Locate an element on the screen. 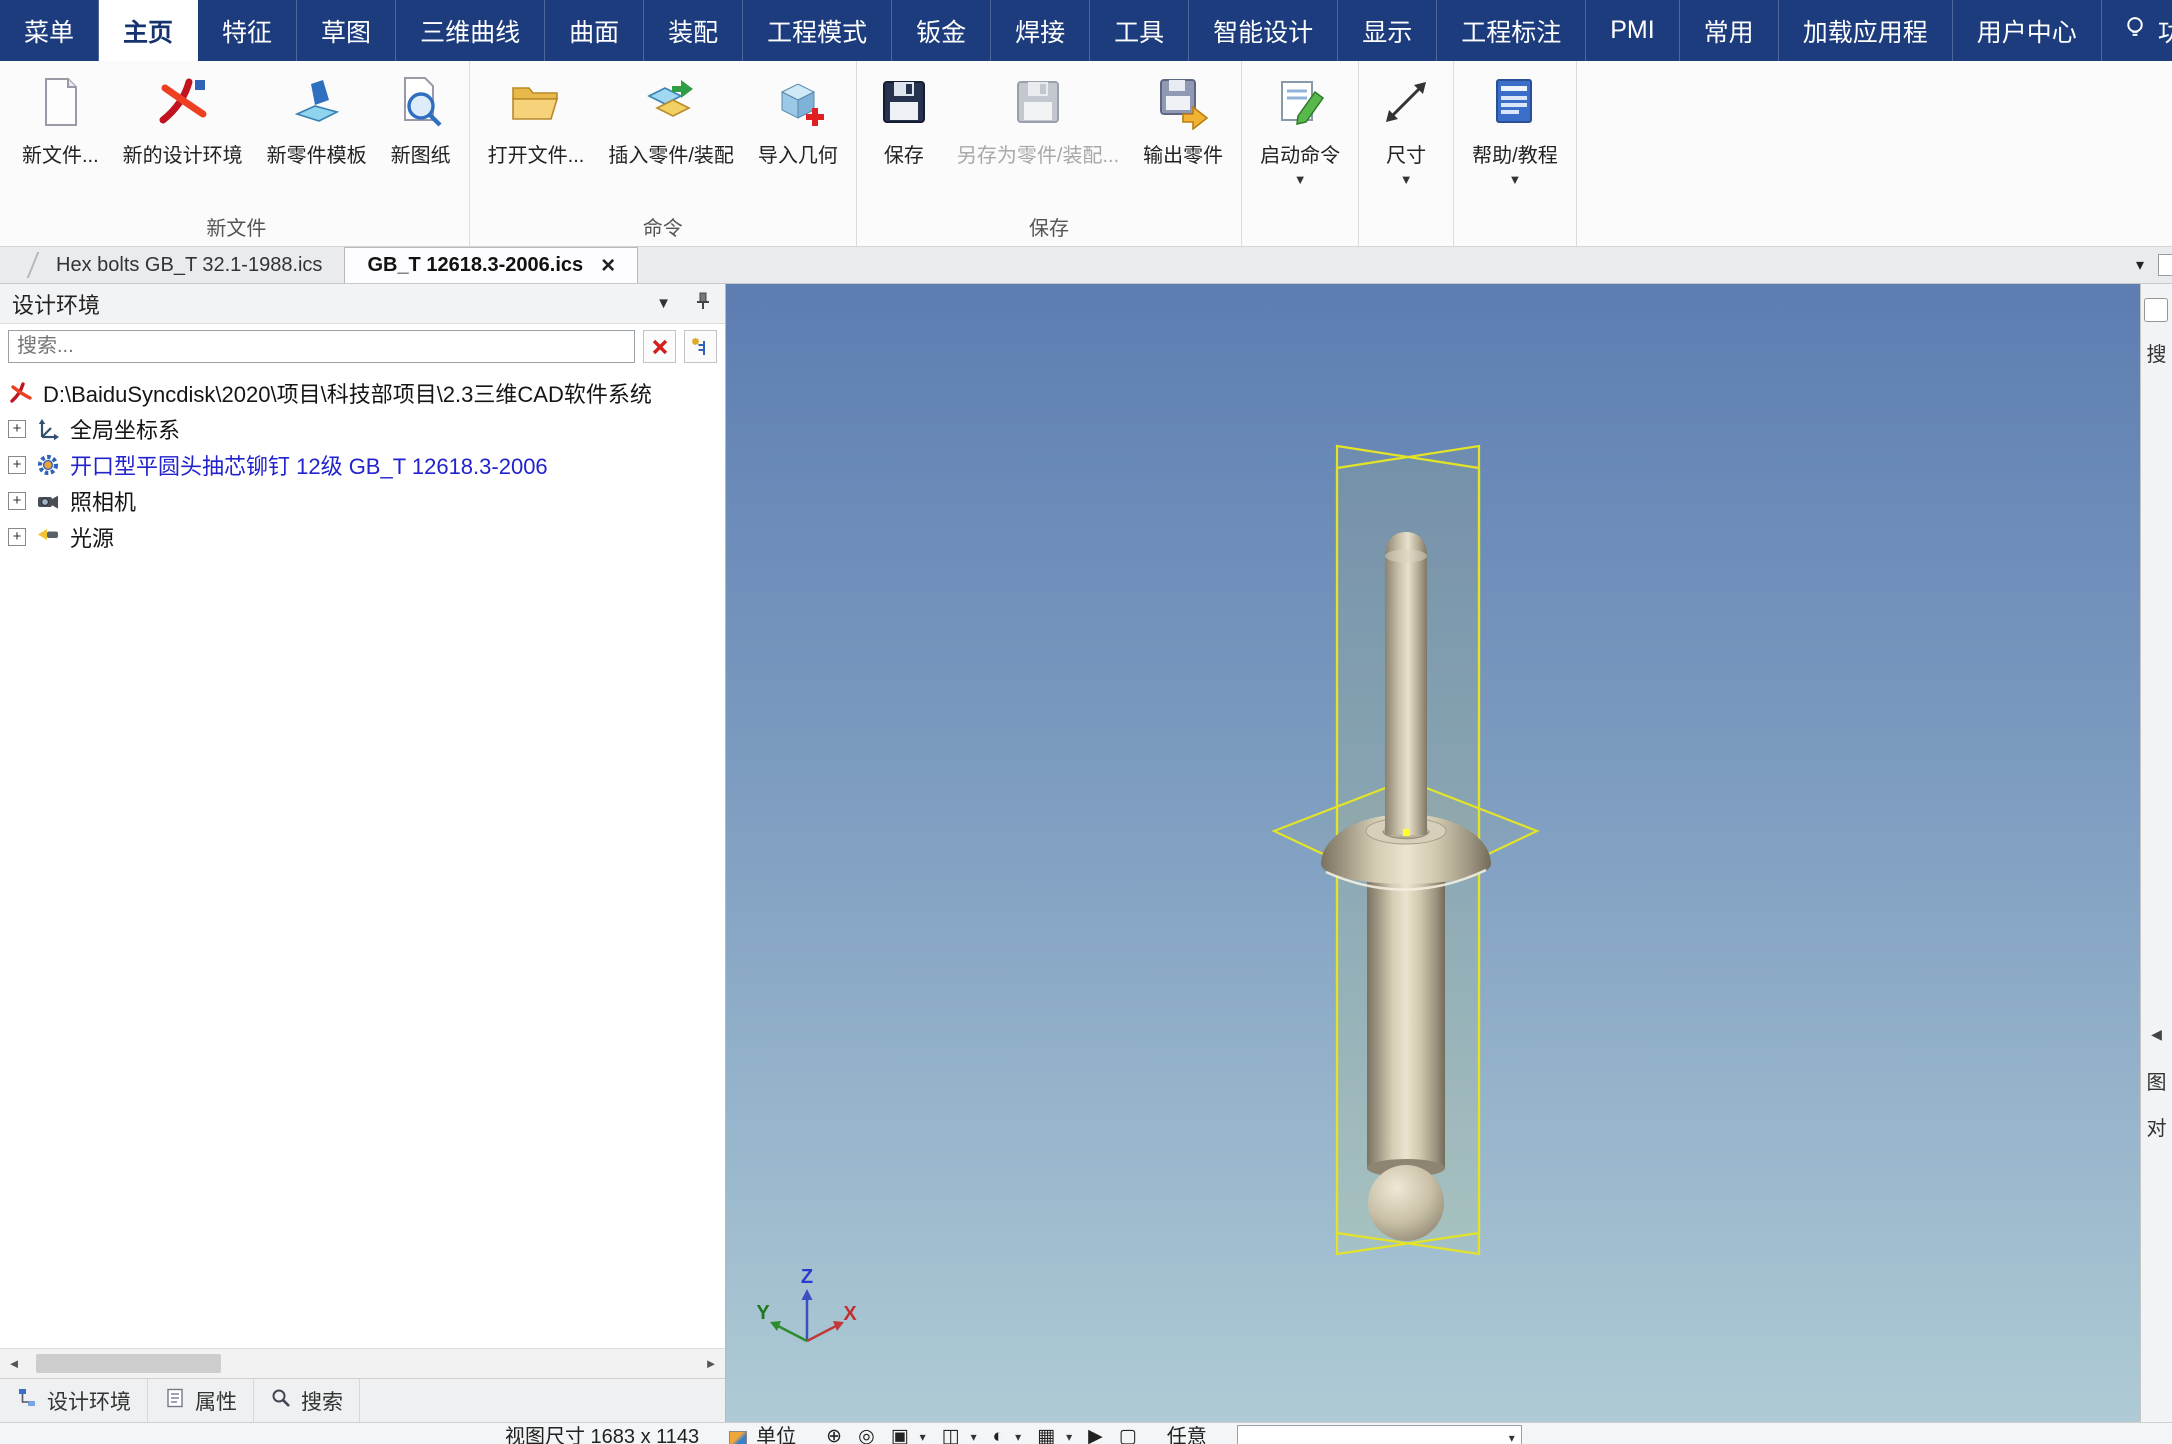 The image size is (2172, 1444). export-part-button: 输出零件 is located at coordinates (1183, 120).